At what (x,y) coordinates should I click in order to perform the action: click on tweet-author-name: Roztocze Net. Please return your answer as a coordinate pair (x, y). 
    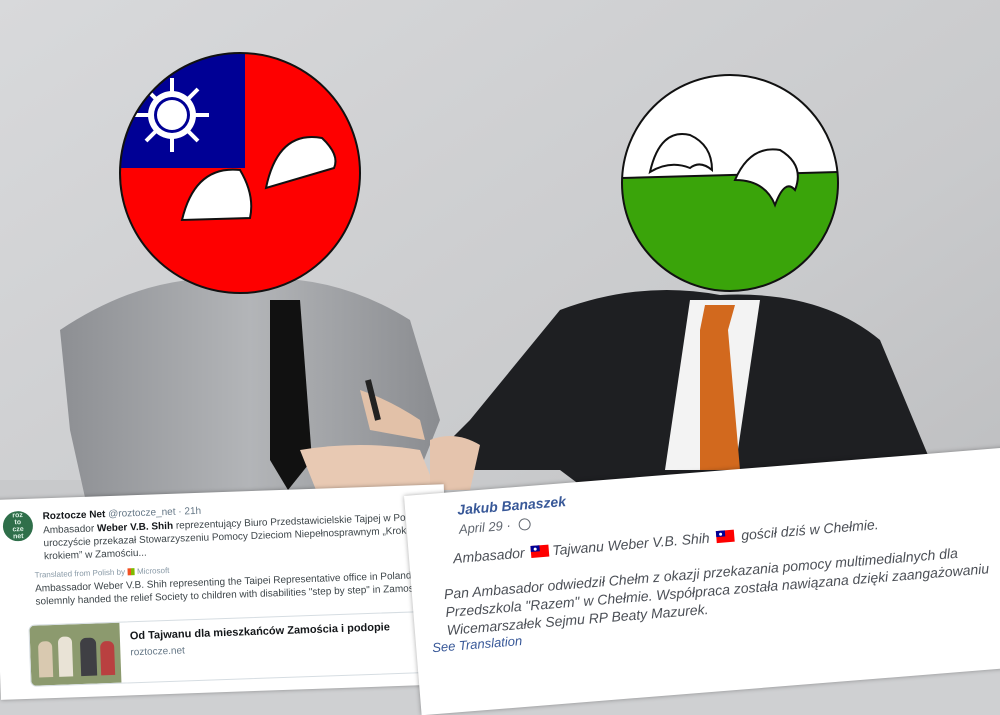
    Looking at the image, I should click on (73, 515).